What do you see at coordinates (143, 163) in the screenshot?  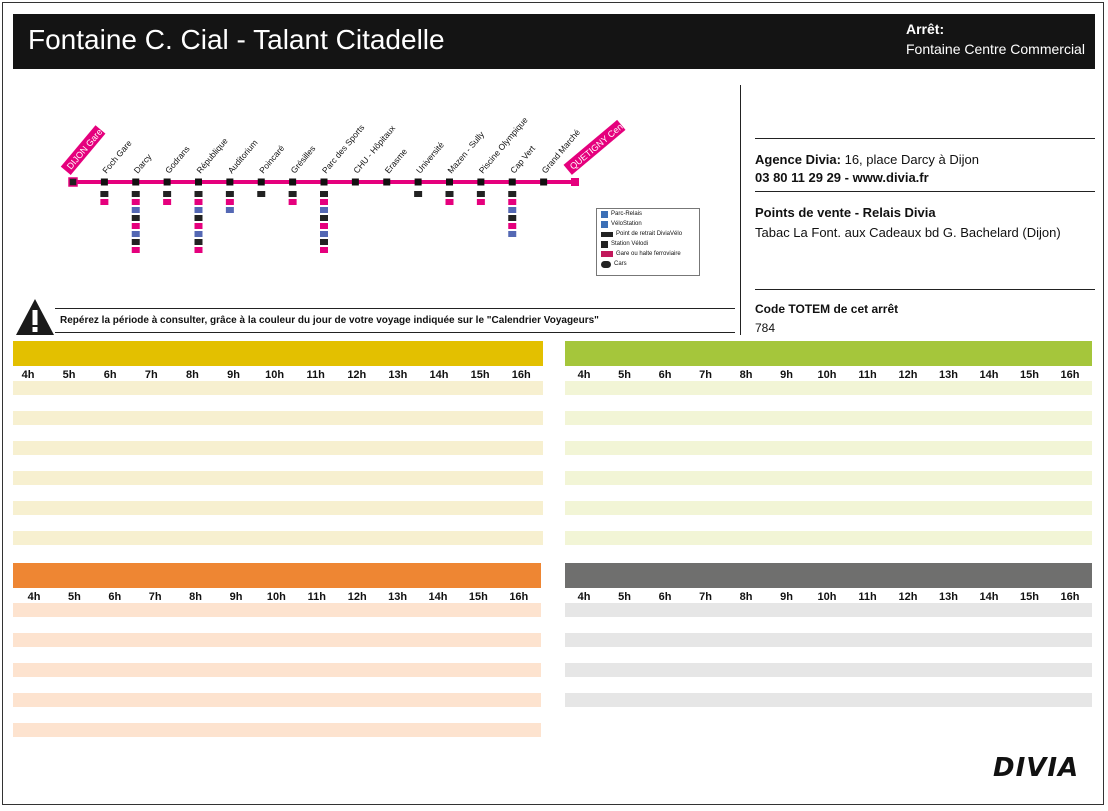 I see `stop-label: Darcy` at bounding box center [143, 163].